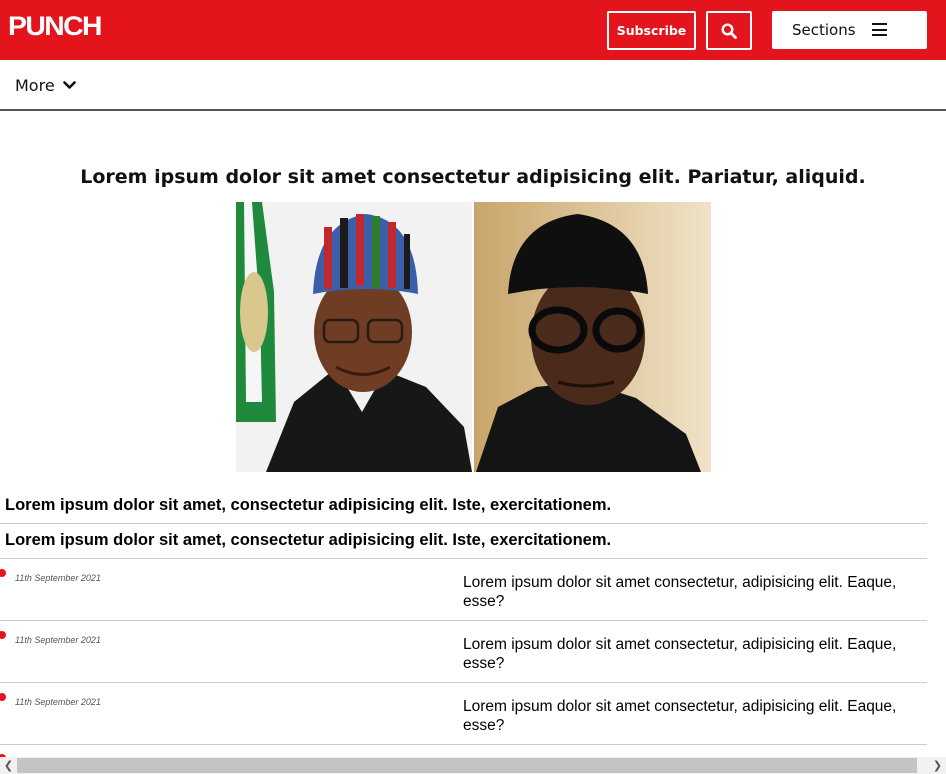  I want to click on search-icon, so click(729, 30).